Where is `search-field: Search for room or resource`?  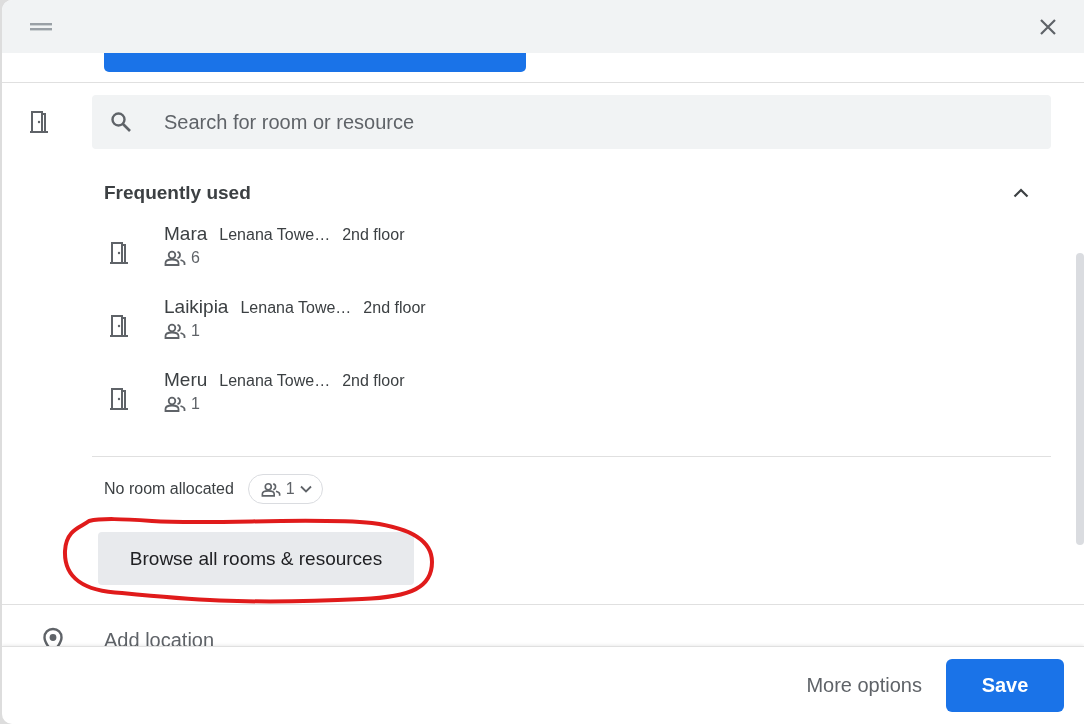 search-field: Search for room or resource is located at coordinates (571, 122).